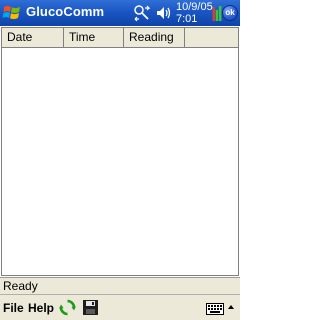 The height and width of the screenshot is (320, 320). What do you see at coordinates (65, 11) in the screenshot?
I see `app-title: GlucoComm` at bounding box center [65, 11].